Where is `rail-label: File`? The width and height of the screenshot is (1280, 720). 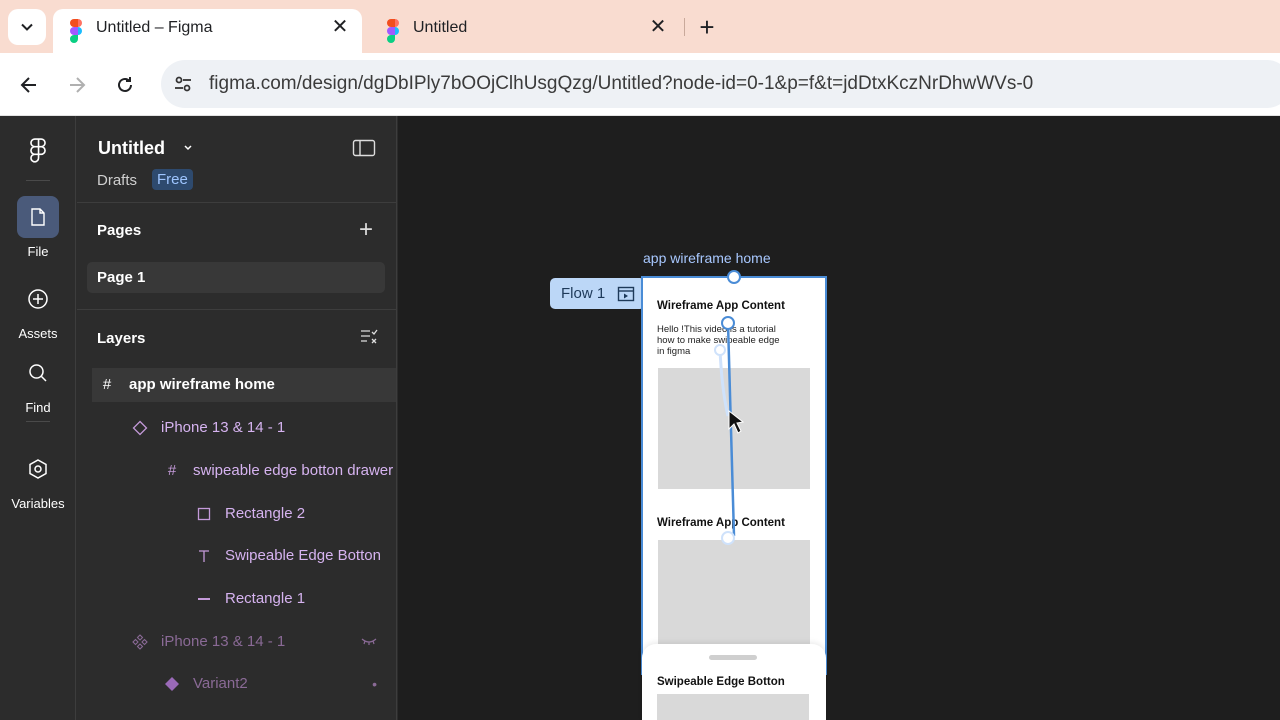 rail-label: File is located at coordinates (38, 251).